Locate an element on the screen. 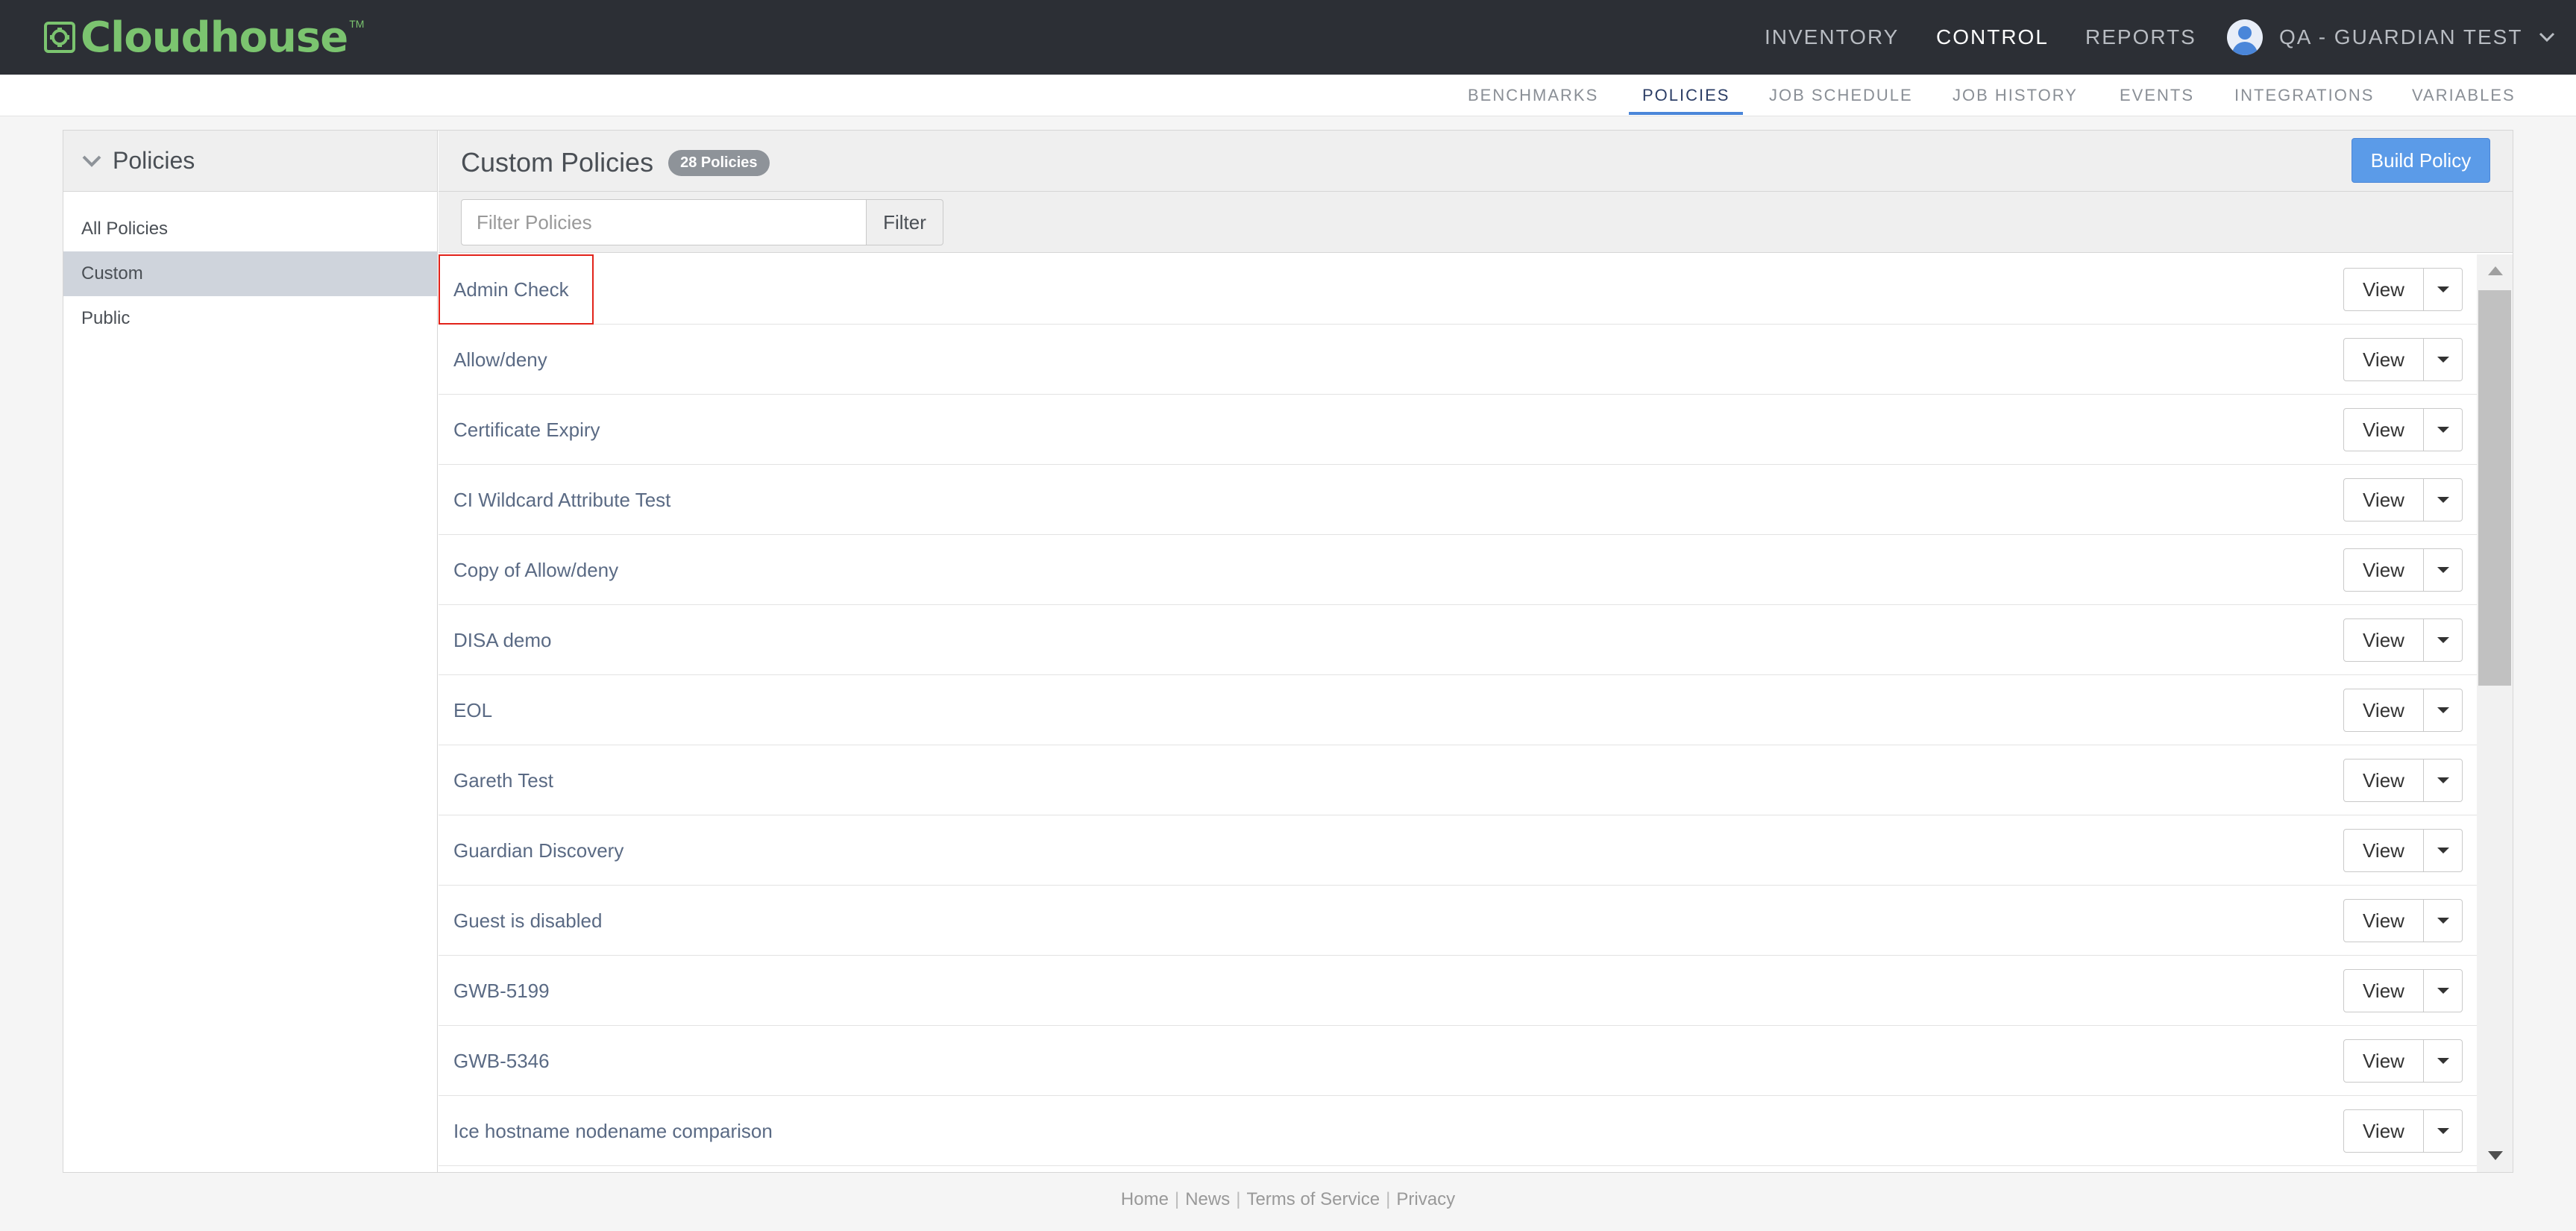 Image resolution: width=2576 pixels, height=1231 pixels. policy-name-link: Allow/deny is located at coordinates (500, 360).